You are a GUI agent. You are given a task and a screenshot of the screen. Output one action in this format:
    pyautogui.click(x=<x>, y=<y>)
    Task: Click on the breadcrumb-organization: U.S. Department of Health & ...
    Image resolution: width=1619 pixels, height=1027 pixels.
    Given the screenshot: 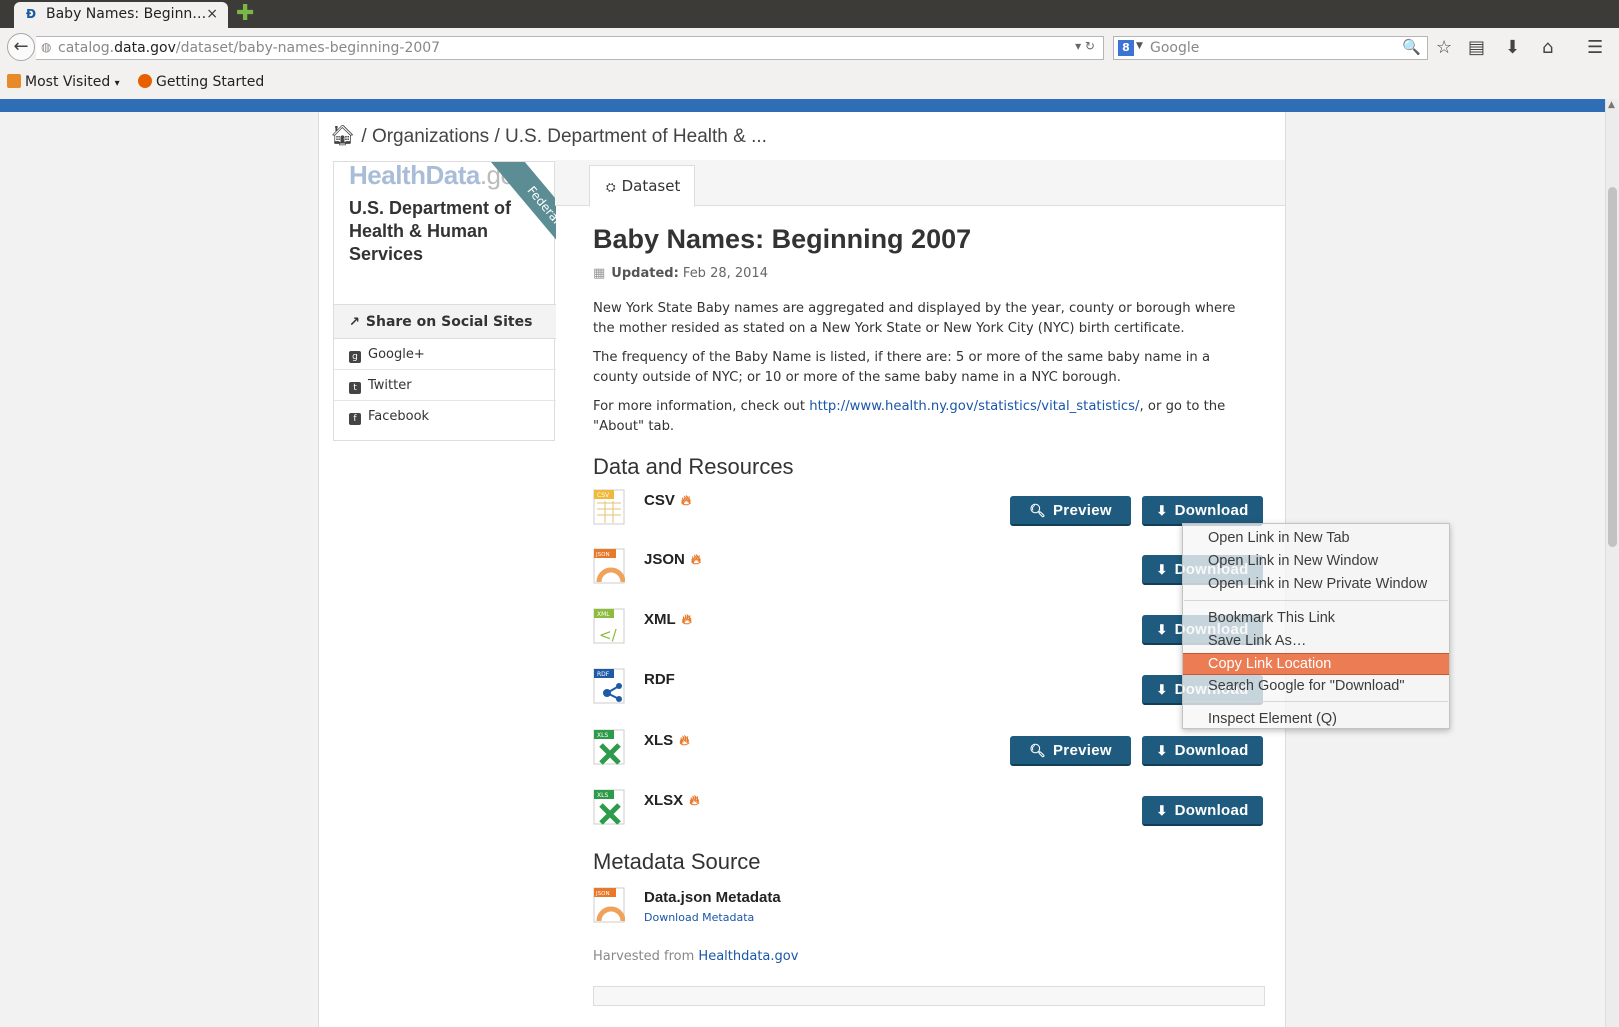 What is the action you would take?
    pyautogui.click(x=636, y=136)
    